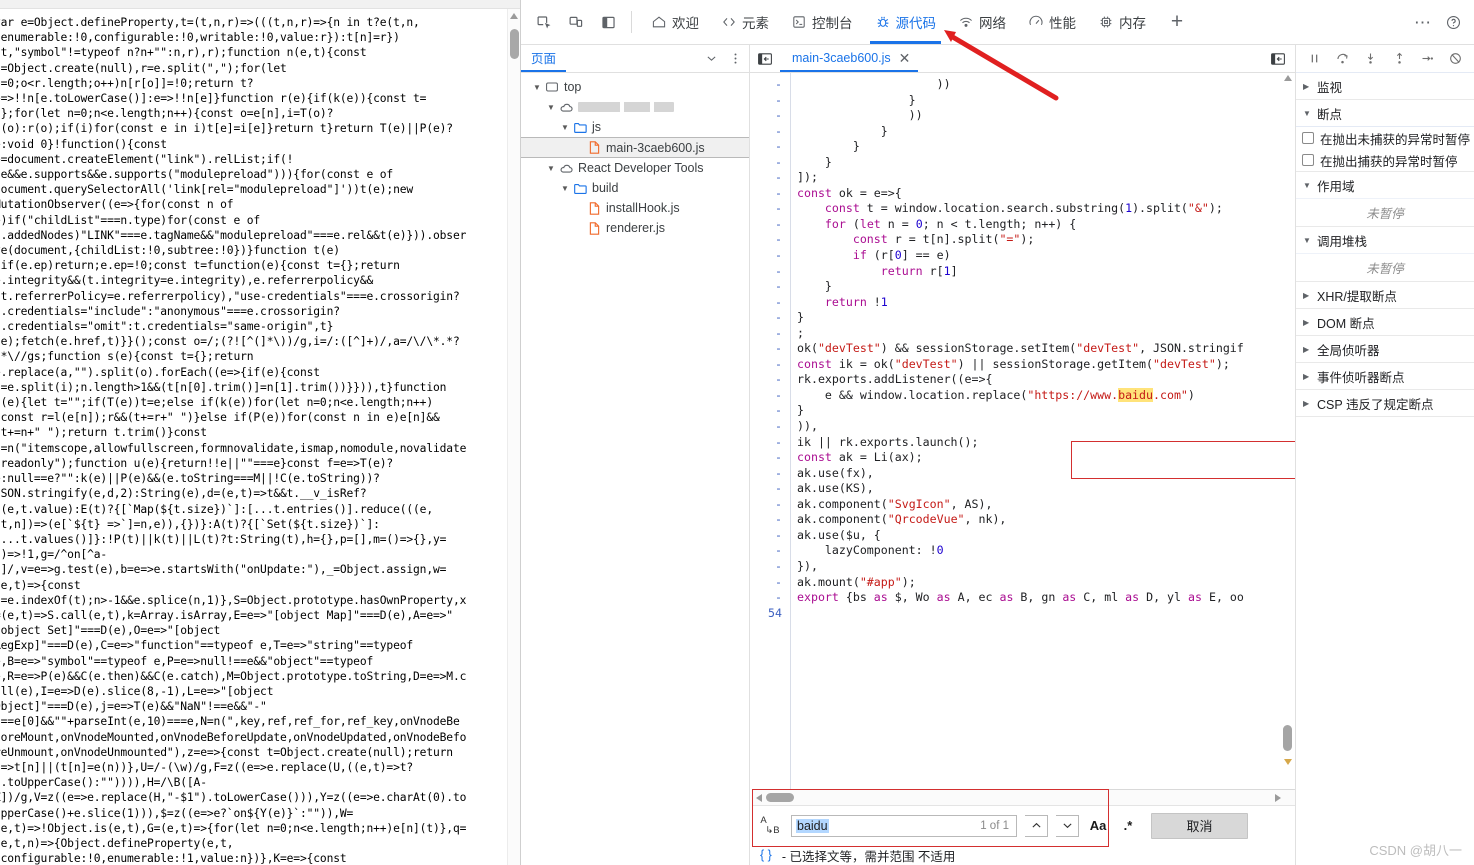  I want to click on code-line: ]);, so click(1046, 178).